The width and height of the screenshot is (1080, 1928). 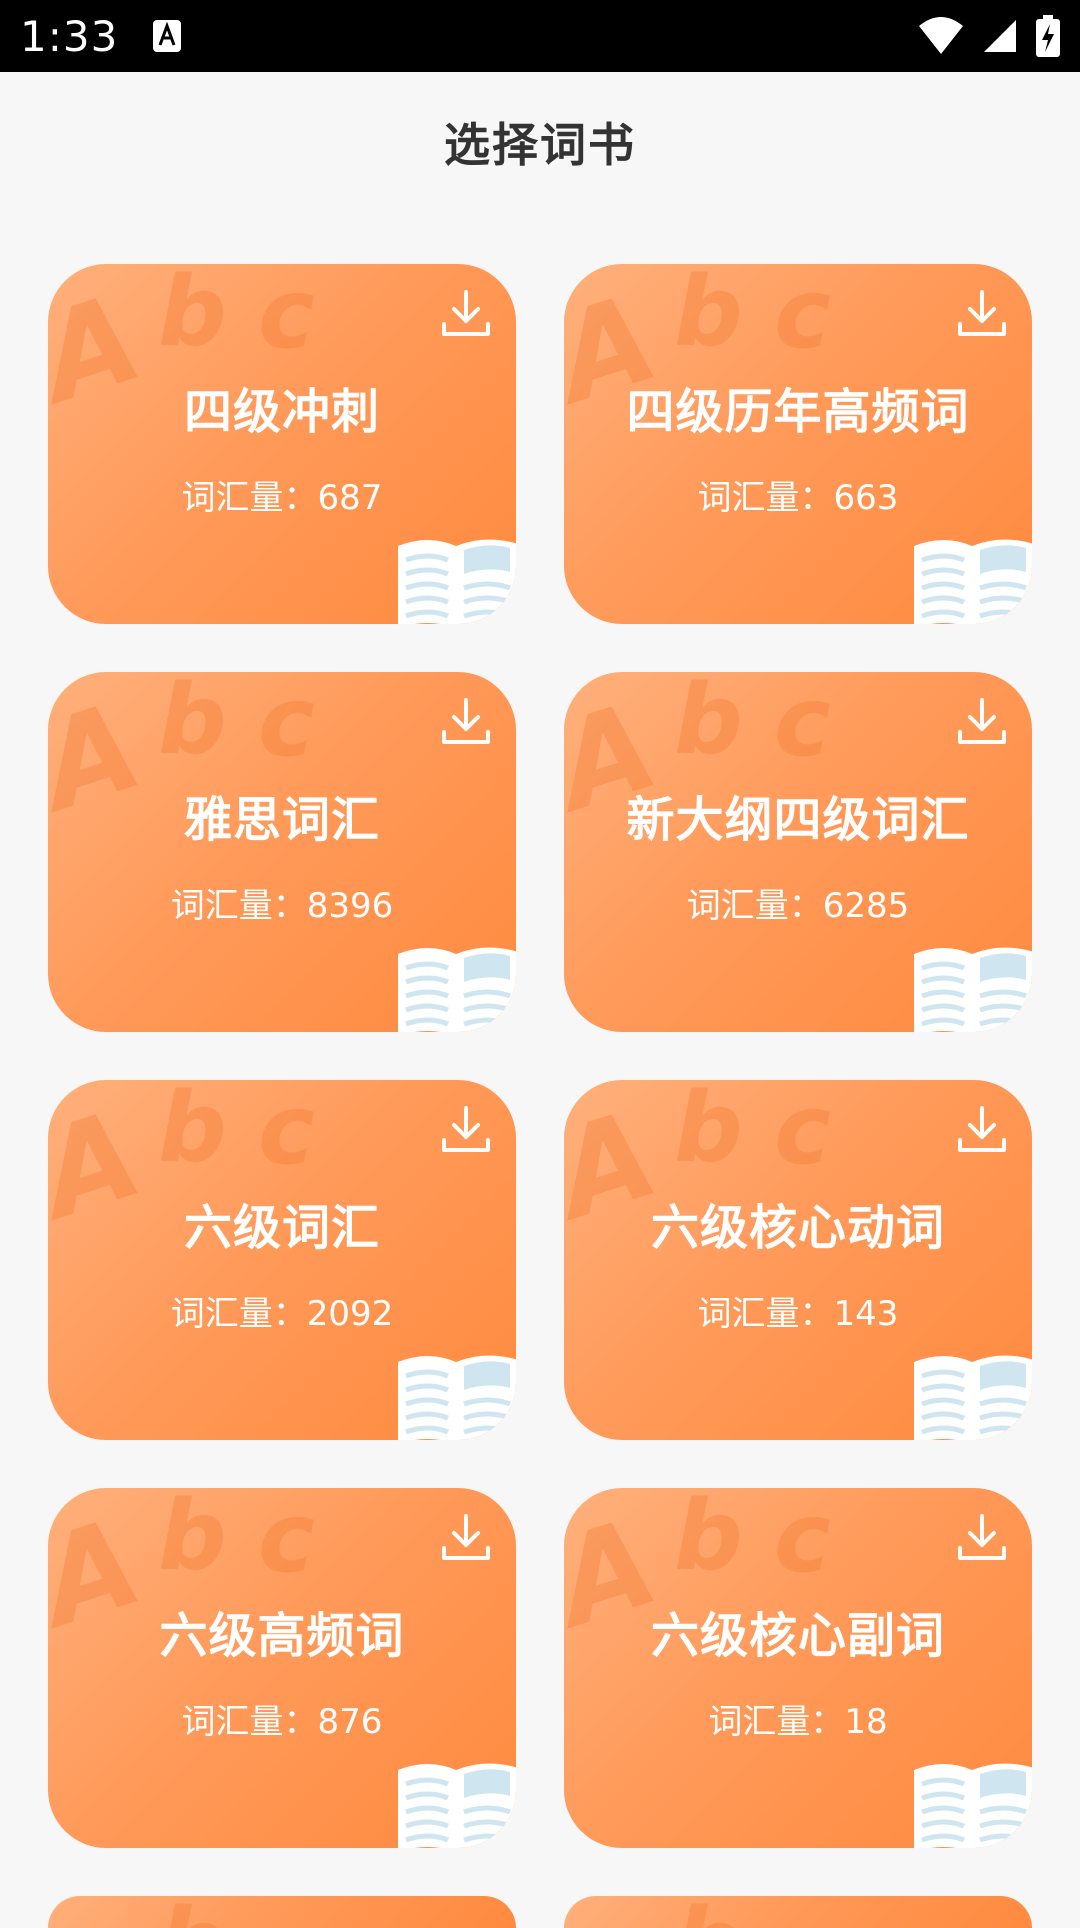 I want to click on wordbook-count: 词汇量：663, so click(x=798, y=498).